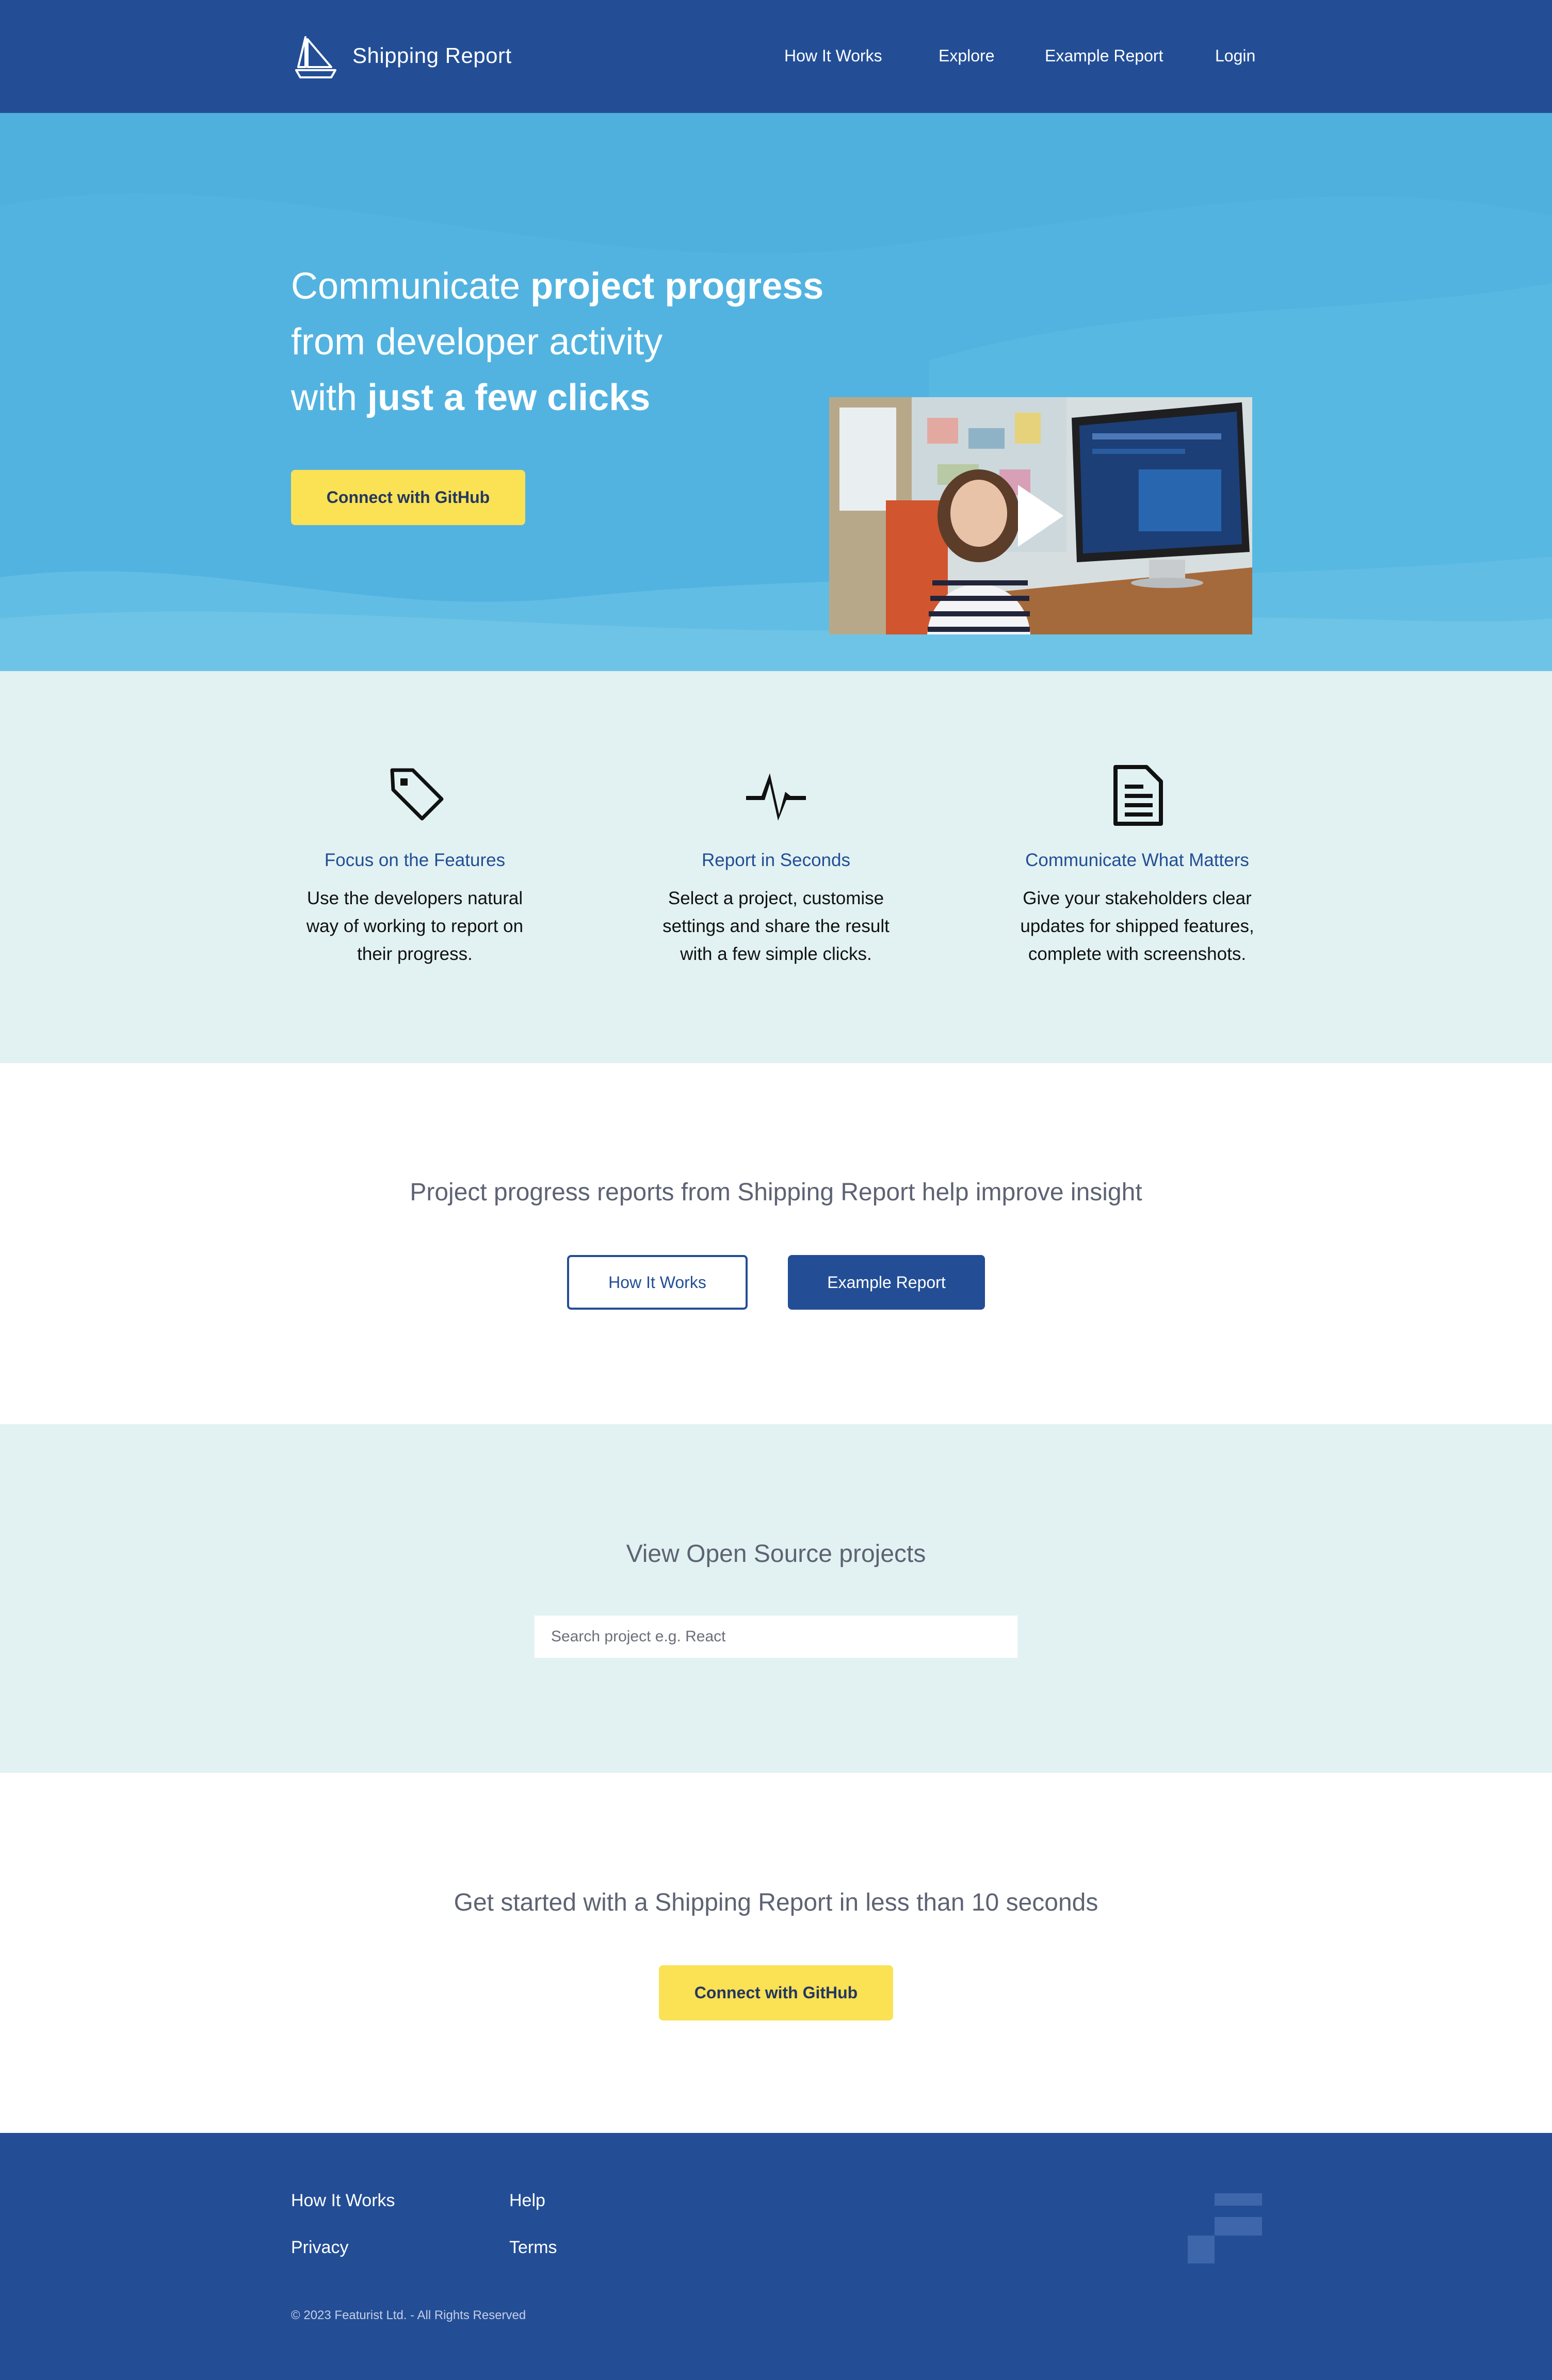  Describe the element at coordinates (1104, 56) in the screenshot. I see `nav-link-example-report: Example Report` at that location.